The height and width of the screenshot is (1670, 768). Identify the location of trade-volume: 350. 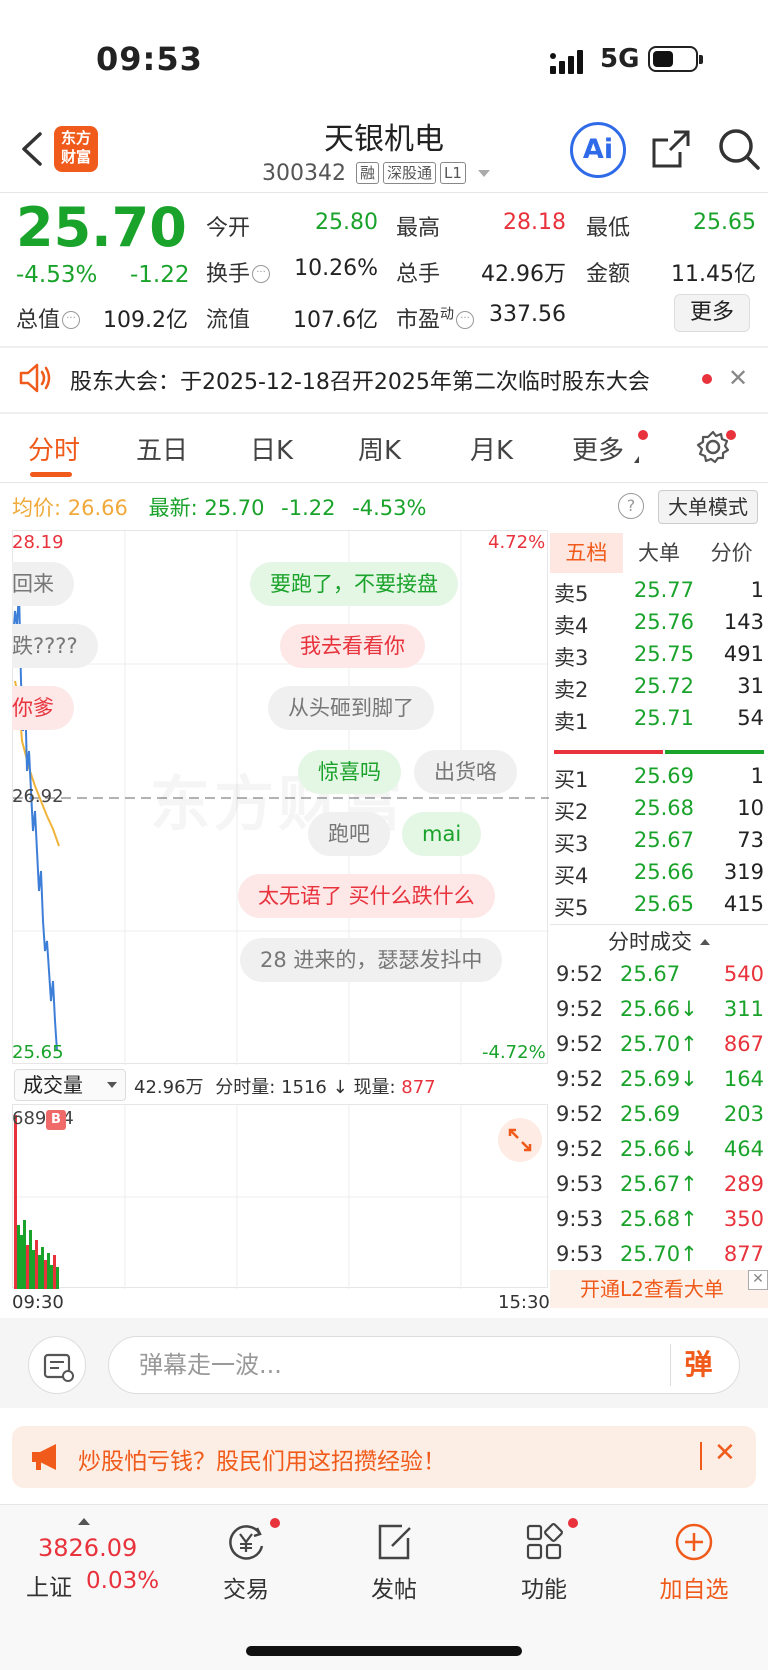
(743, 1219).